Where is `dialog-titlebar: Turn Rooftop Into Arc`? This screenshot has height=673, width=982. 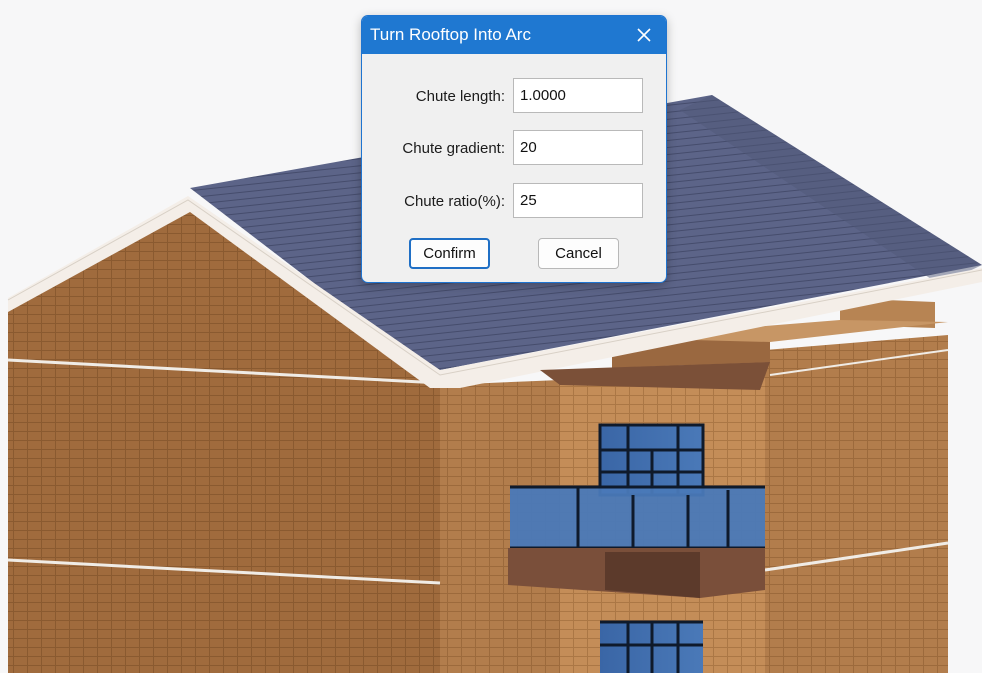
dialog-titlebar: Turn Rooftop Into Arc is located at coordinates (514, 35).